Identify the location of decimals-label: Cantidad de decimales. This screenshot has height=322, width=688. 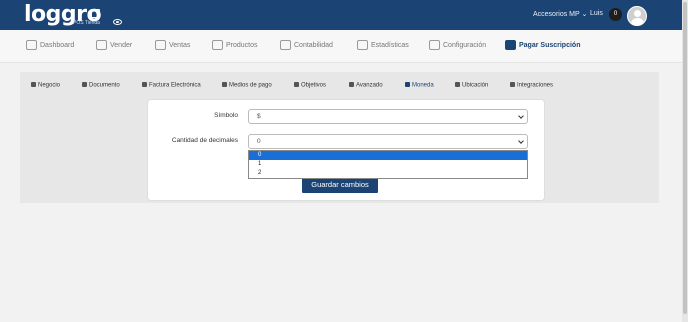
(204, 140).